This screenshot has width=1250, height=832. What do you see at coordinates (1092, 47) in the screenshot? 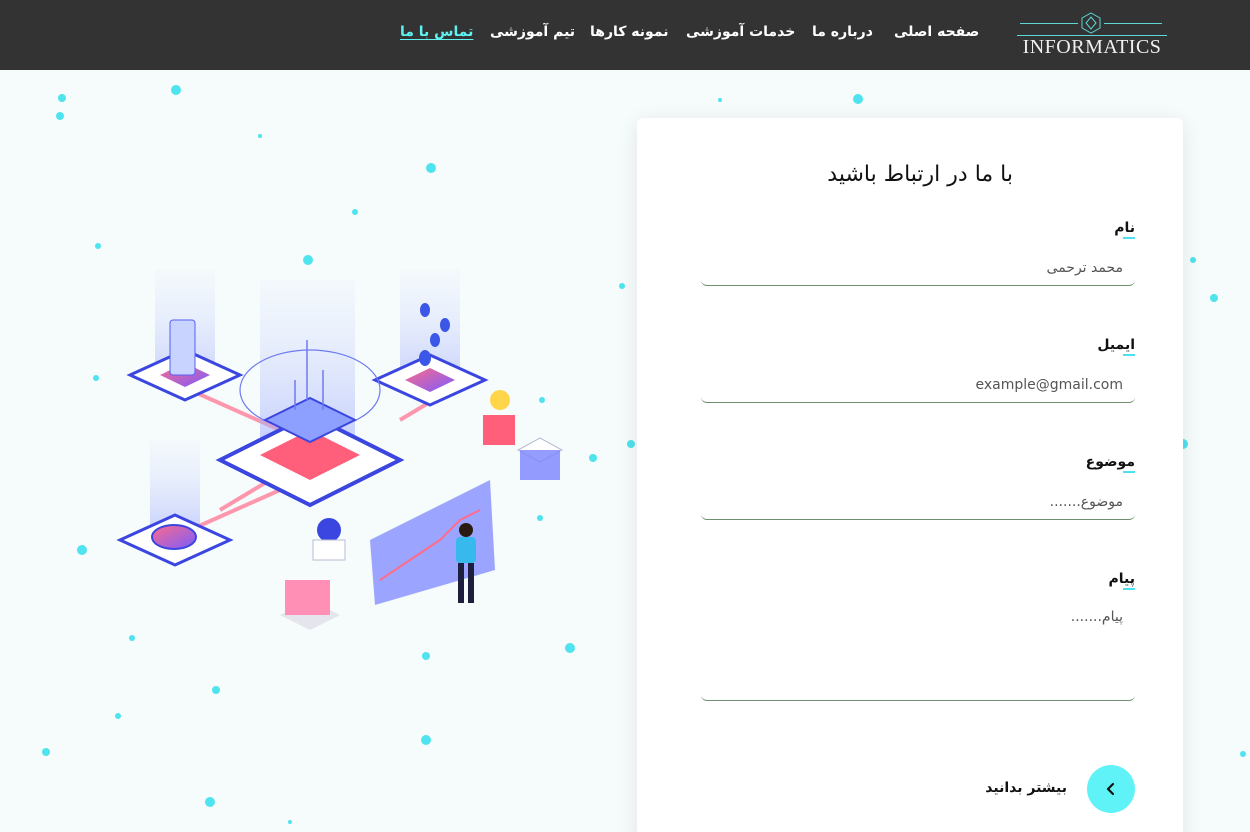
I see `logo-text: INFORMATICS` at bounding box center [1092, 47].